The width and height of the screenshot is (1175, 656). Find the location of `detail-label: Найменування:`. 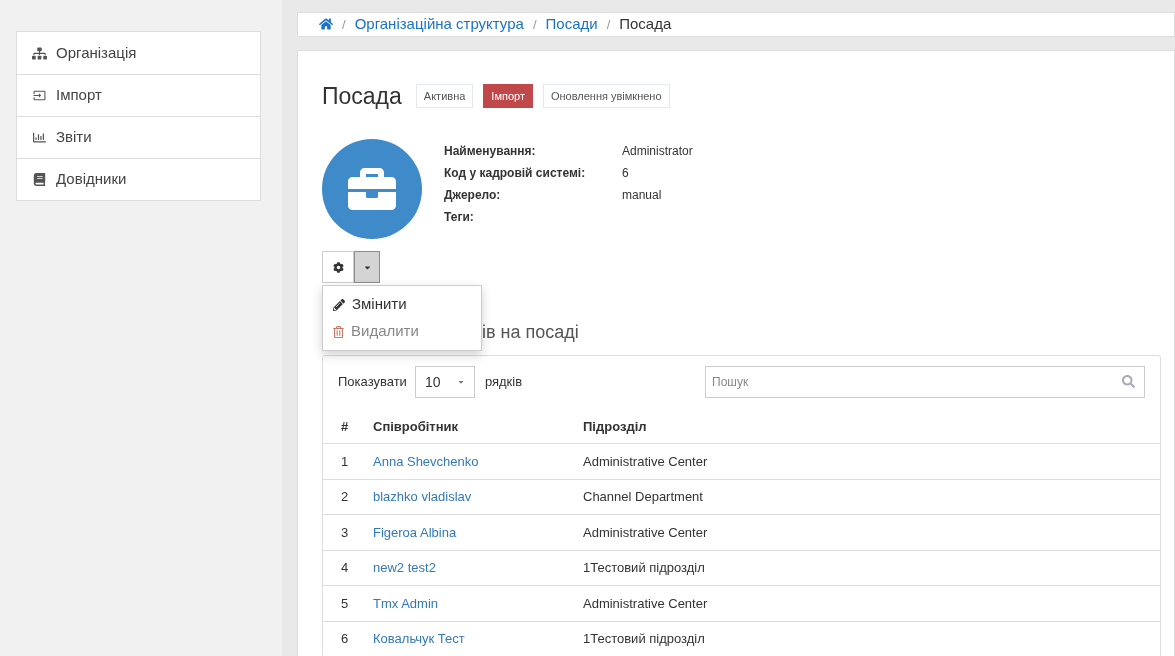

detail-label: Найменування: is located at coordinates (490, 151).